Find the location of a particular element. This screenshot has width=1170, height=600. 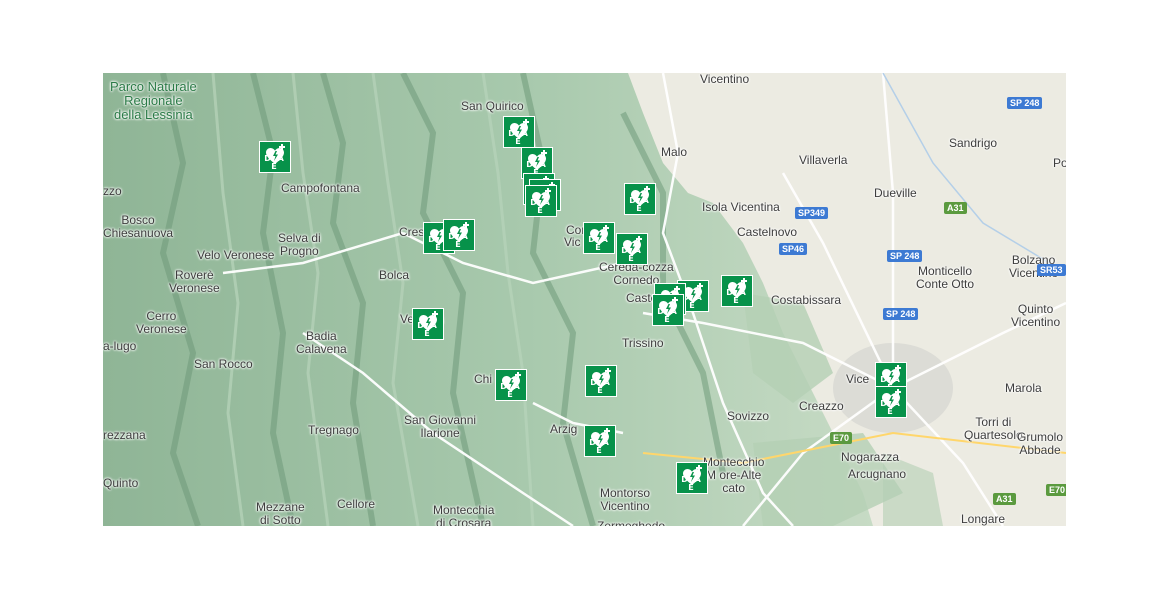

place-label-sovizzo: Sovizzo is located at coordinates (748, 416).